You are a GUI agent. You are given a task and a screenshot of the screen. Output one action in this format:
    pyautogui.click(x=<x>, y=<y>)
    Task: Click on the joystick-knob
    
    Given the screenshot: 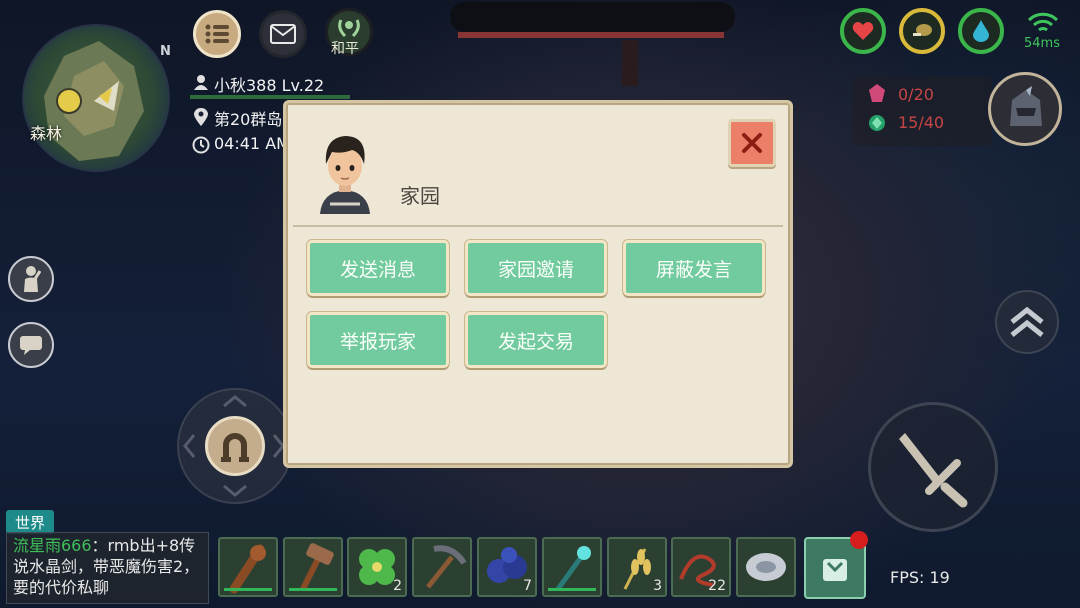 What is the action you would take?
    pyautogui.click(x=235, y=446)
    